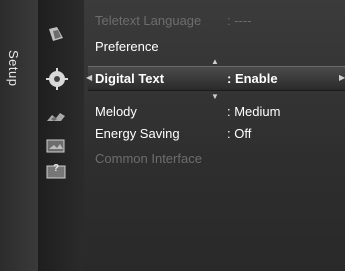 This screenshot has height=271, width=345. What do you see at coordinates (127, 46) in the screenshot?
I see `menu-item-preference: Preference` at bounding box center [127, 46].